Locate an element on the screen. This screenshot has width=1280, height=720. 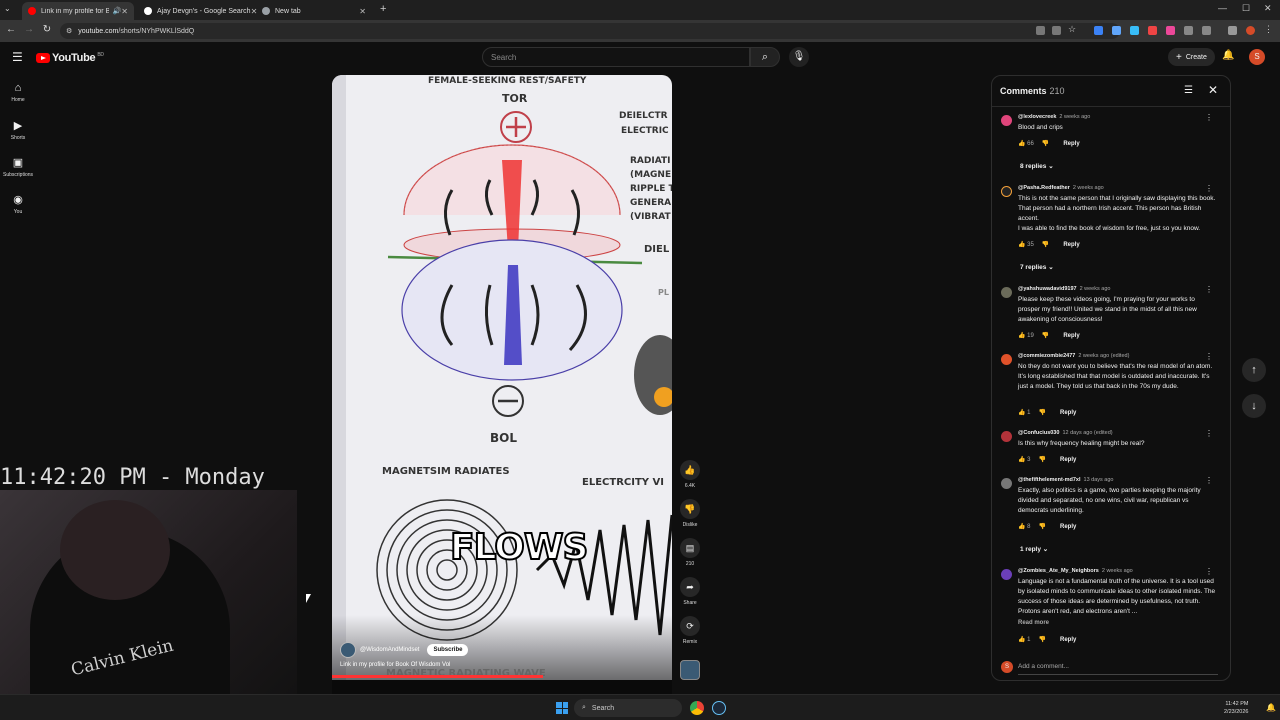
channel-avatar is located at coordinates (348, 650).